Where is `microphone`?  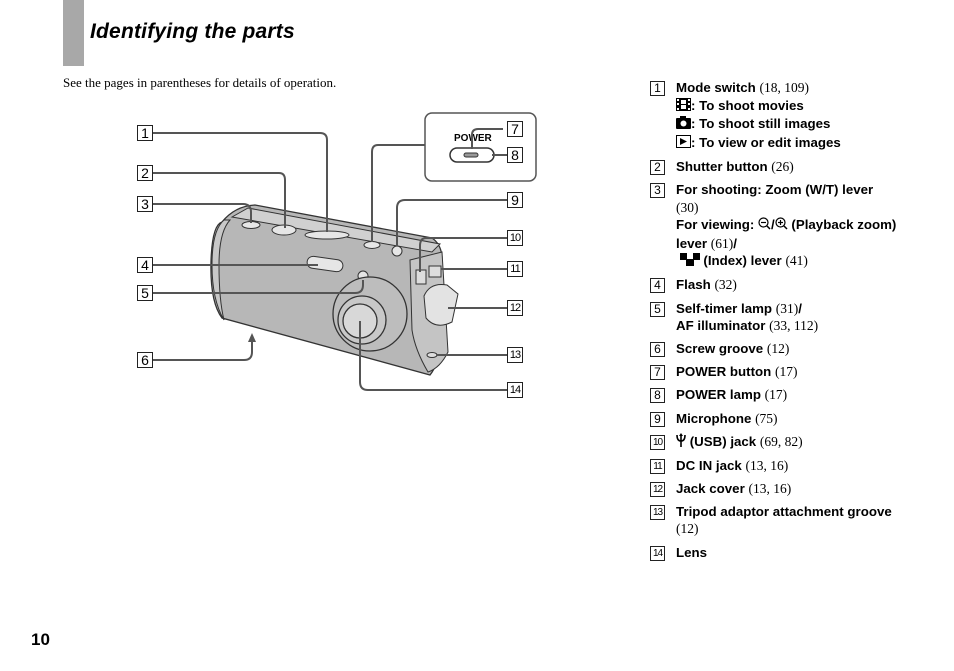 microphone is located at coordinates (397, 251).